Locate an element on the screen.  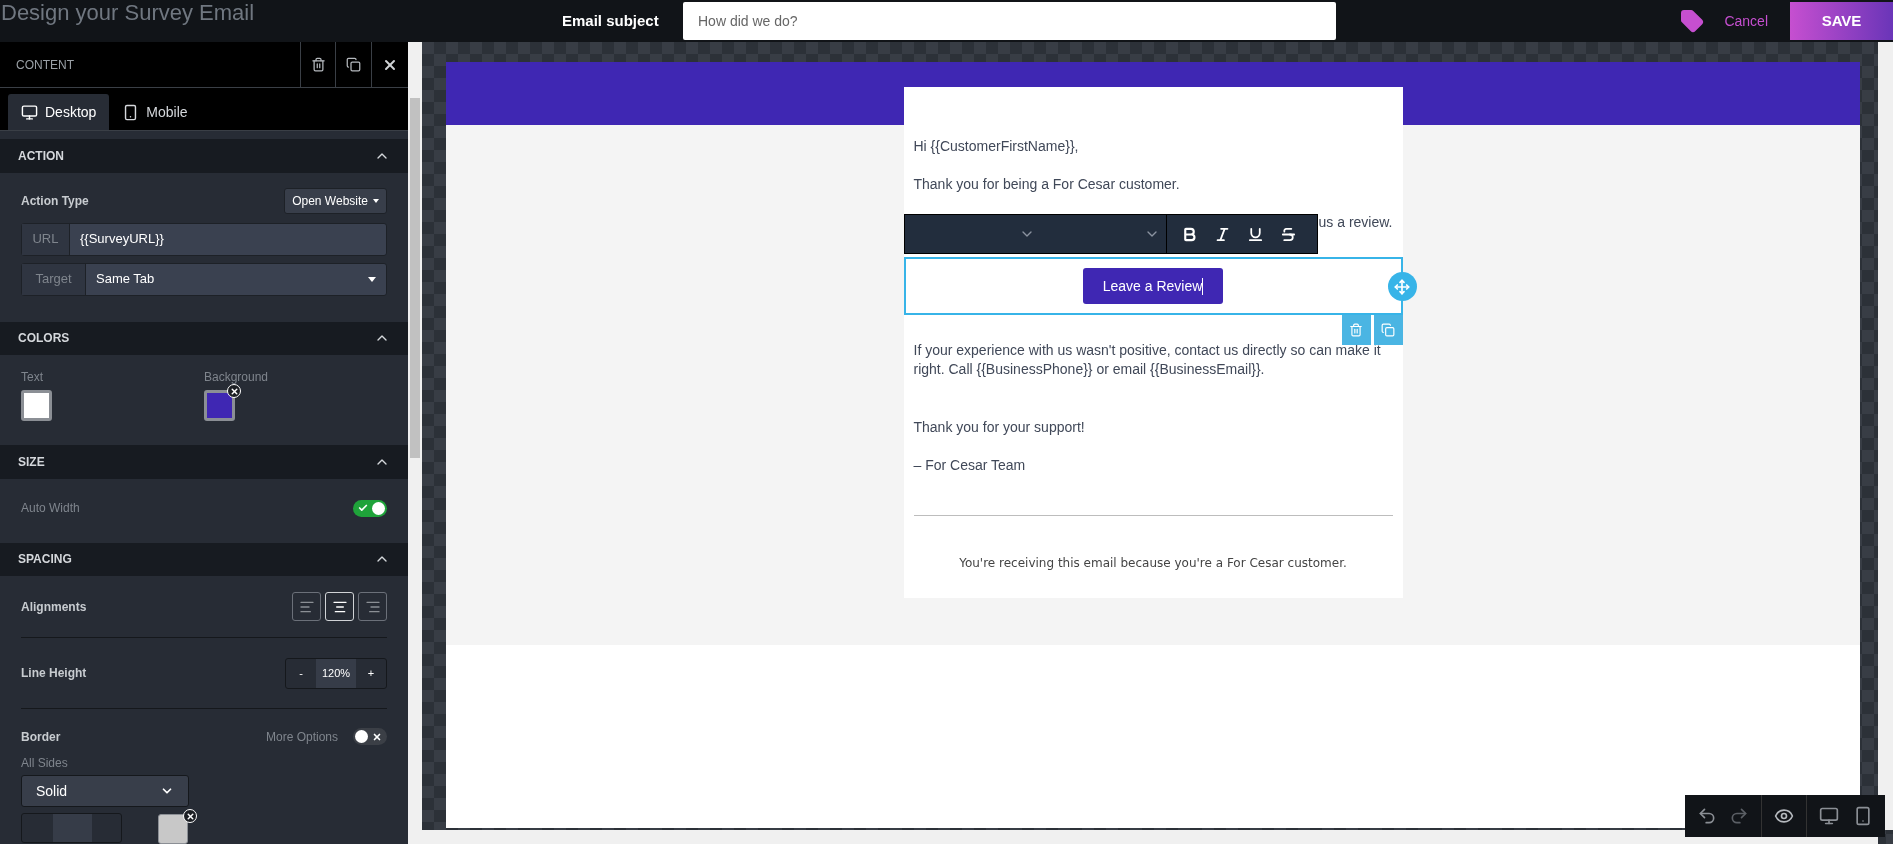
more-options-label: More Options is located at coordinates (301, 737).